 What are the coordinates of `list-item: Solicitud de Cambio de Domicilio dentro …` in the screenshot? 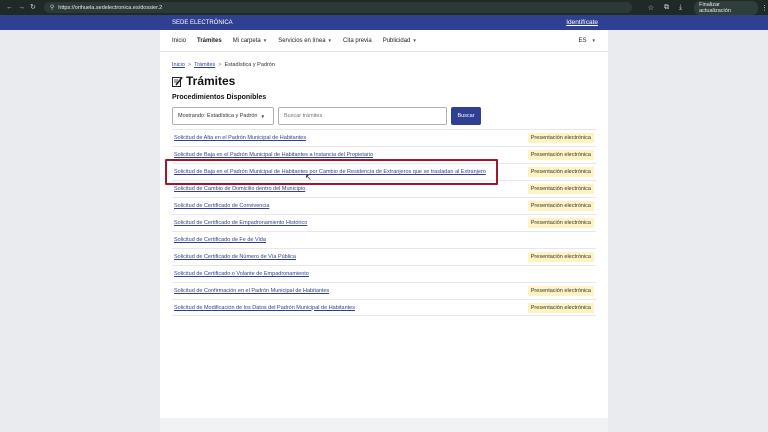 It's located at (384, 188).